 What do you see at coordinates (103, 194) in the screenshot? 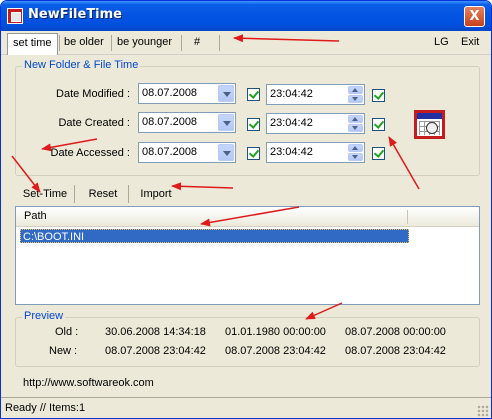
I see `reset-button: Reset` at bounding box center [103, 194].